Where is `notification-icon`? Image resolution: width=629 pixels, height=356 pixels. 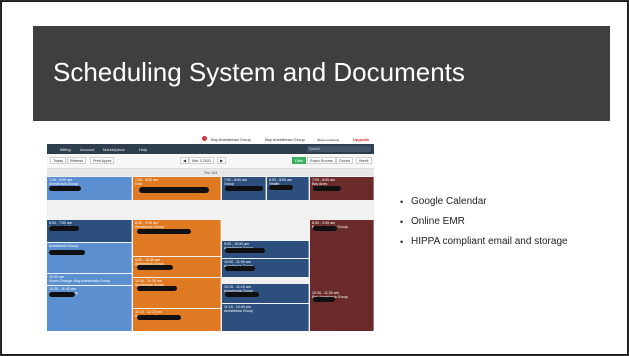
notification-icon is located at coordinates (204, 138).